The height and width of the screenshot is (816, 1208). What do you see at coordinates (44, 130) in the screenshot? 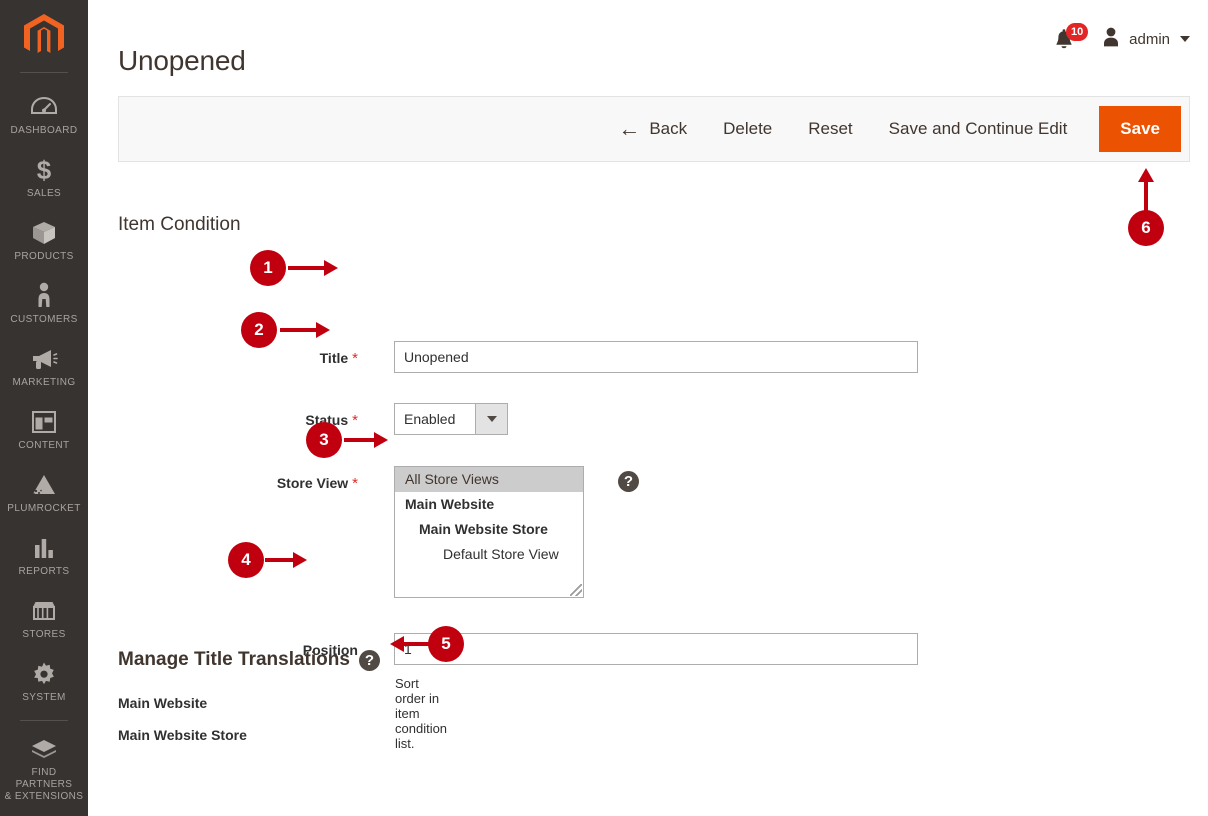
I see `sidebar-item-label: DASHBOARD` at bounding box center [44, 130].